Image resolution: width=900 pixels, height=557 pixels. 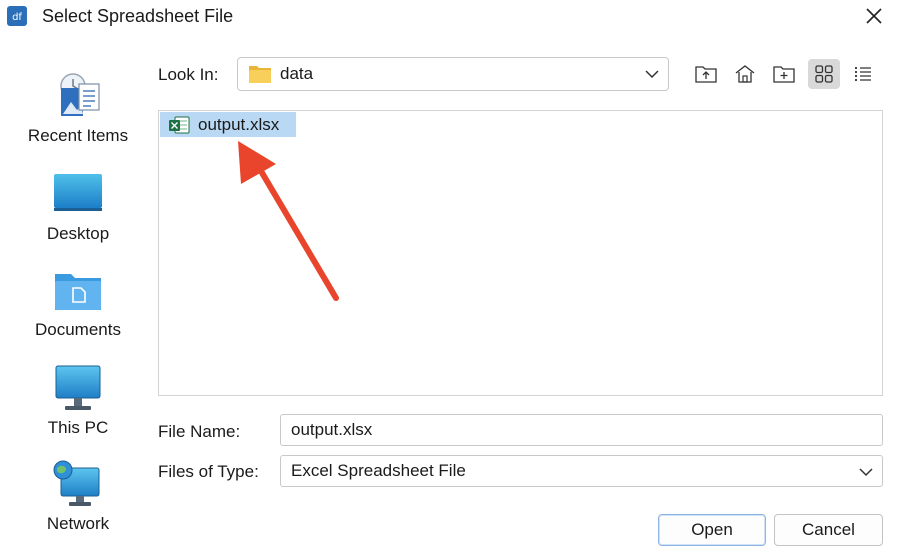 I want to click on grid-view-icon, so click(x=824, y=74).